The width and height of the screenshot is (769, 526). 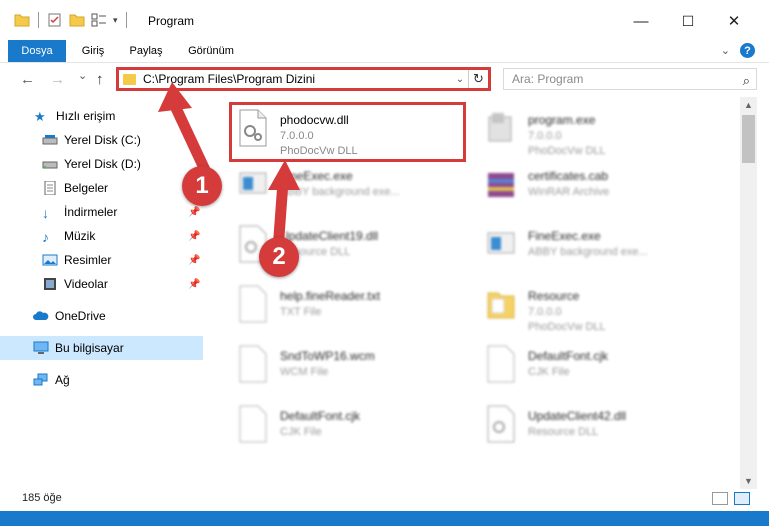 What do you see at coordinates (55, 20) in the screenshot?
I see `properties-icon` at bounding box center [55, 20].